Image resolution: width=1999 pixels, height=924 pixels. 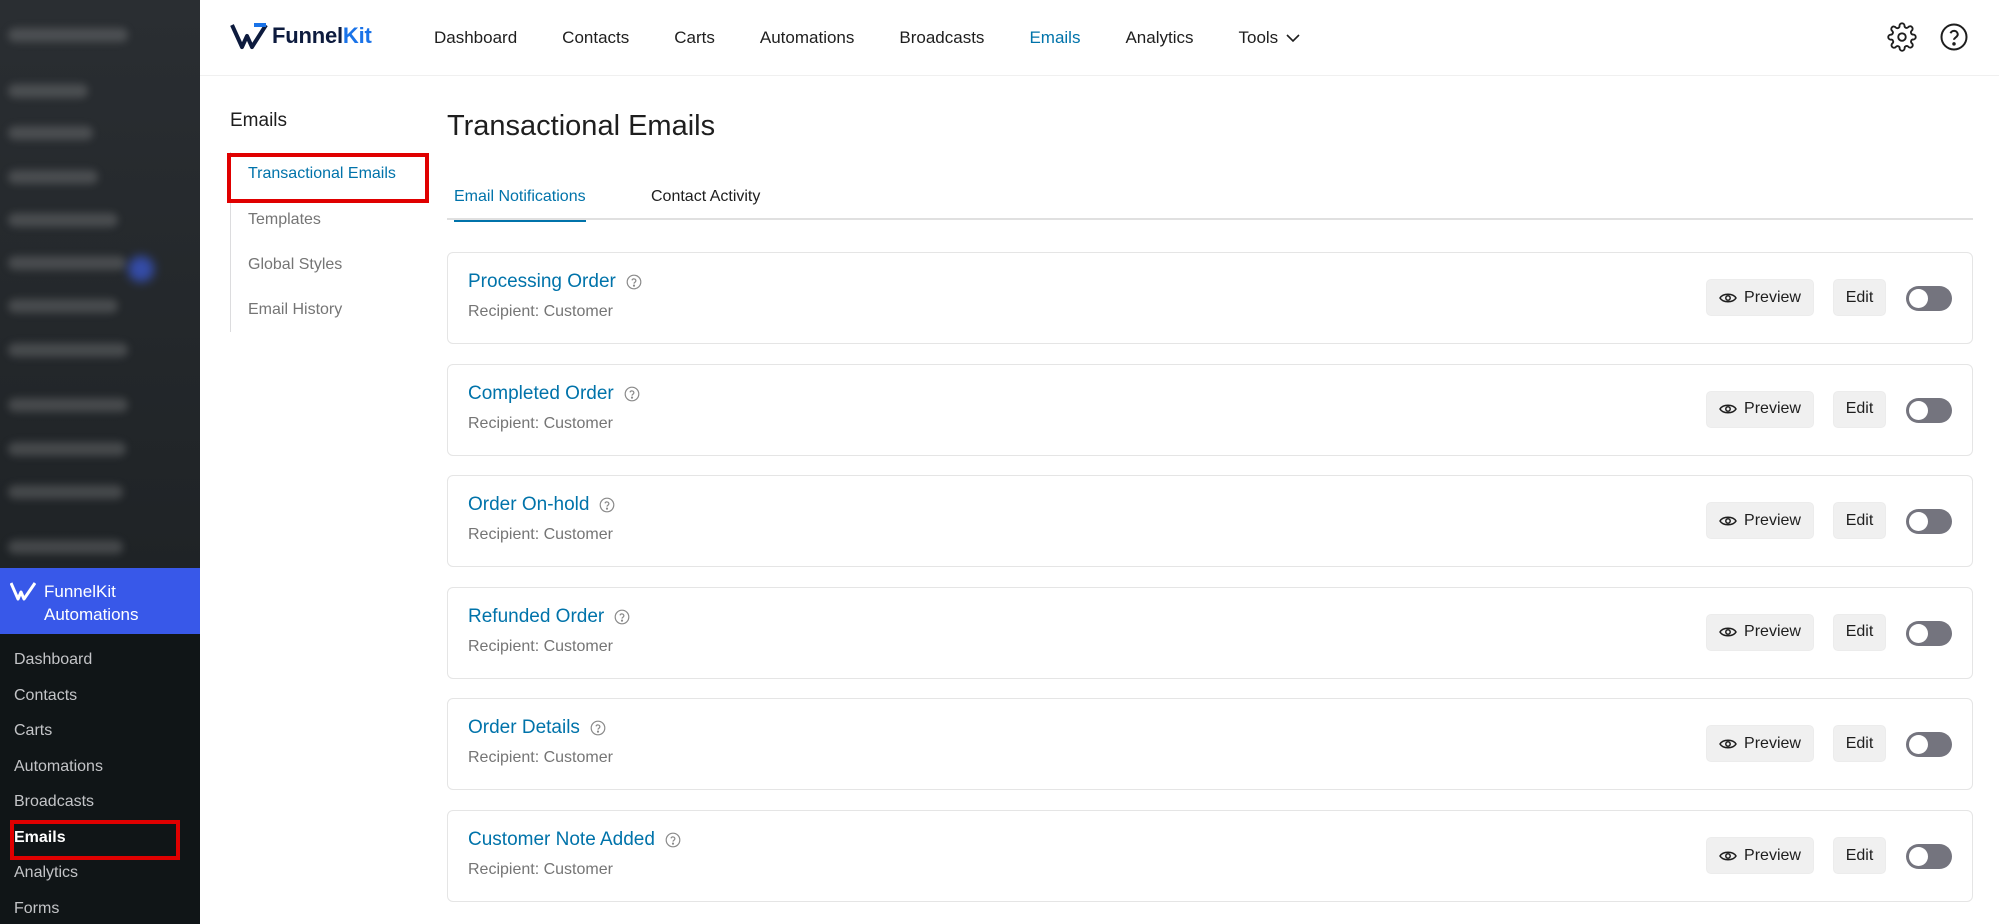 I want to click on nav-item-label: Analytics, so click(x=1159, y=37).